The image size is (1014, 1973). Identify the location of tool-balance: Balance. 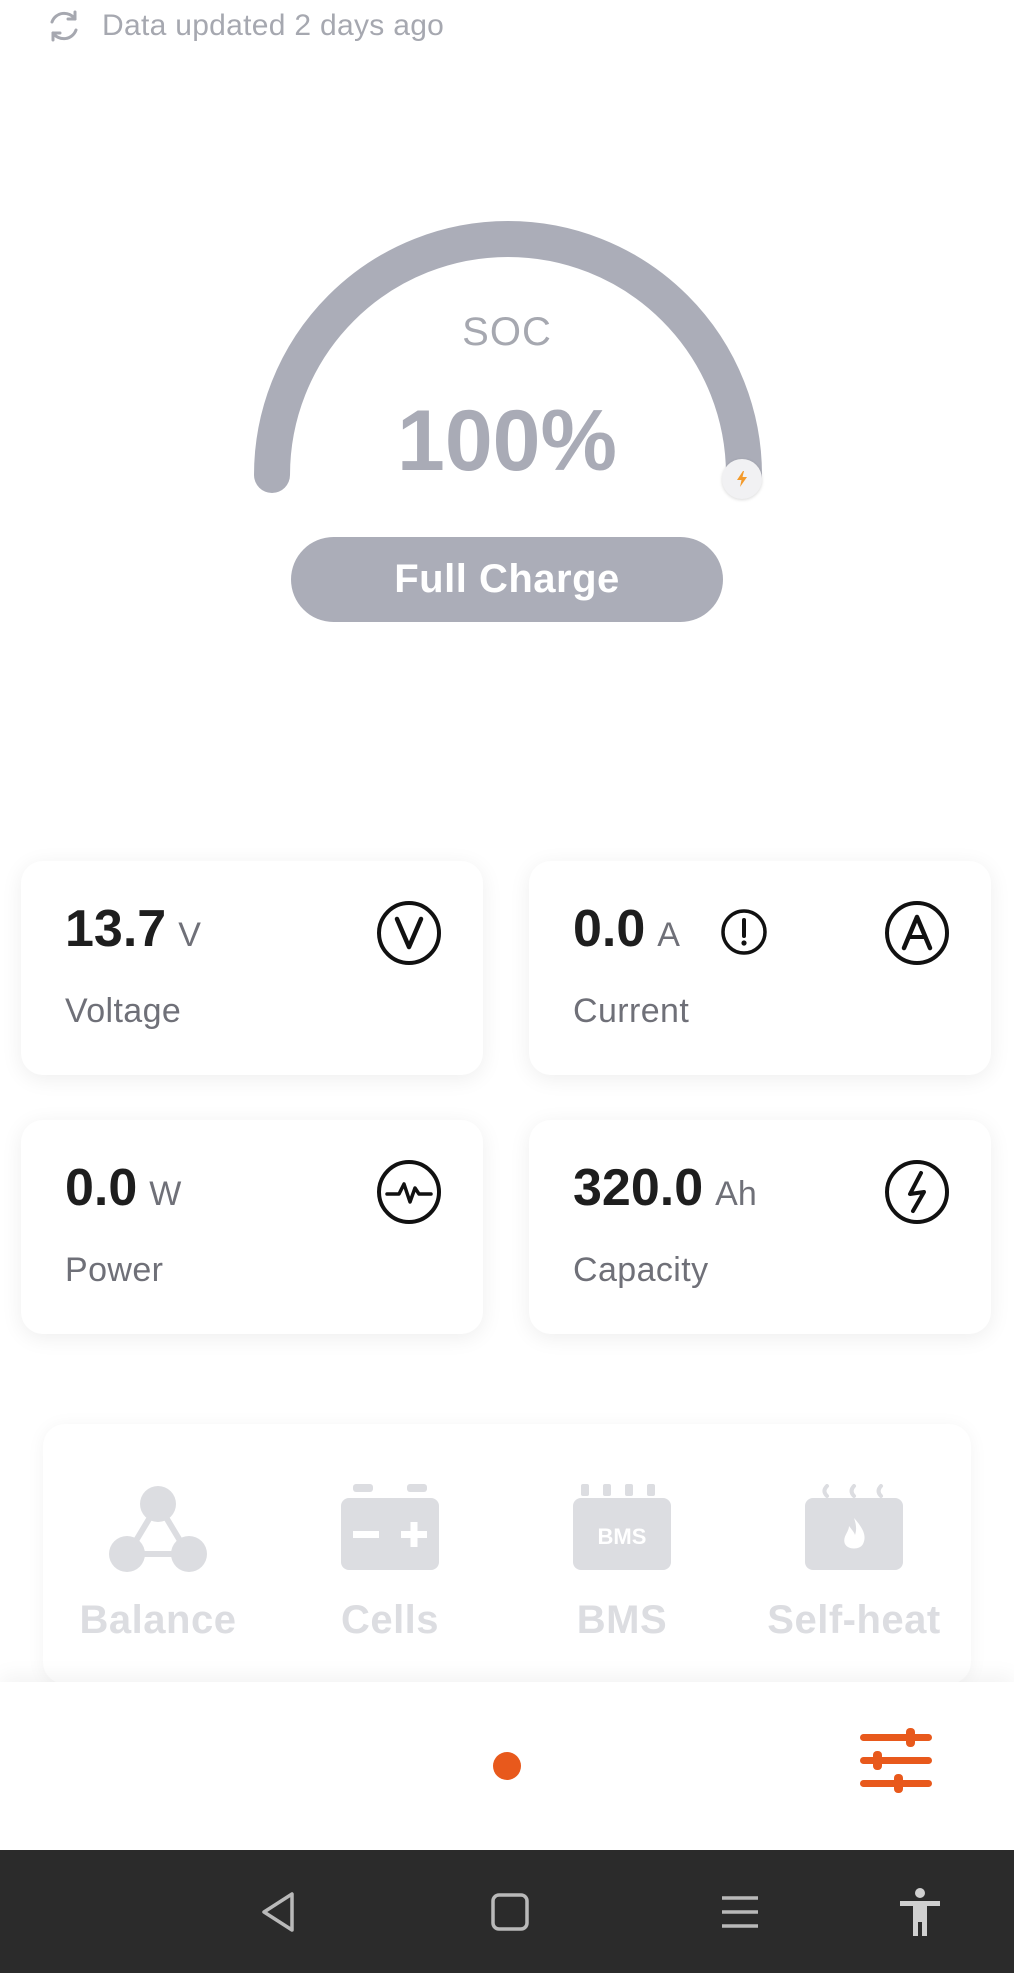
(158, 1563).